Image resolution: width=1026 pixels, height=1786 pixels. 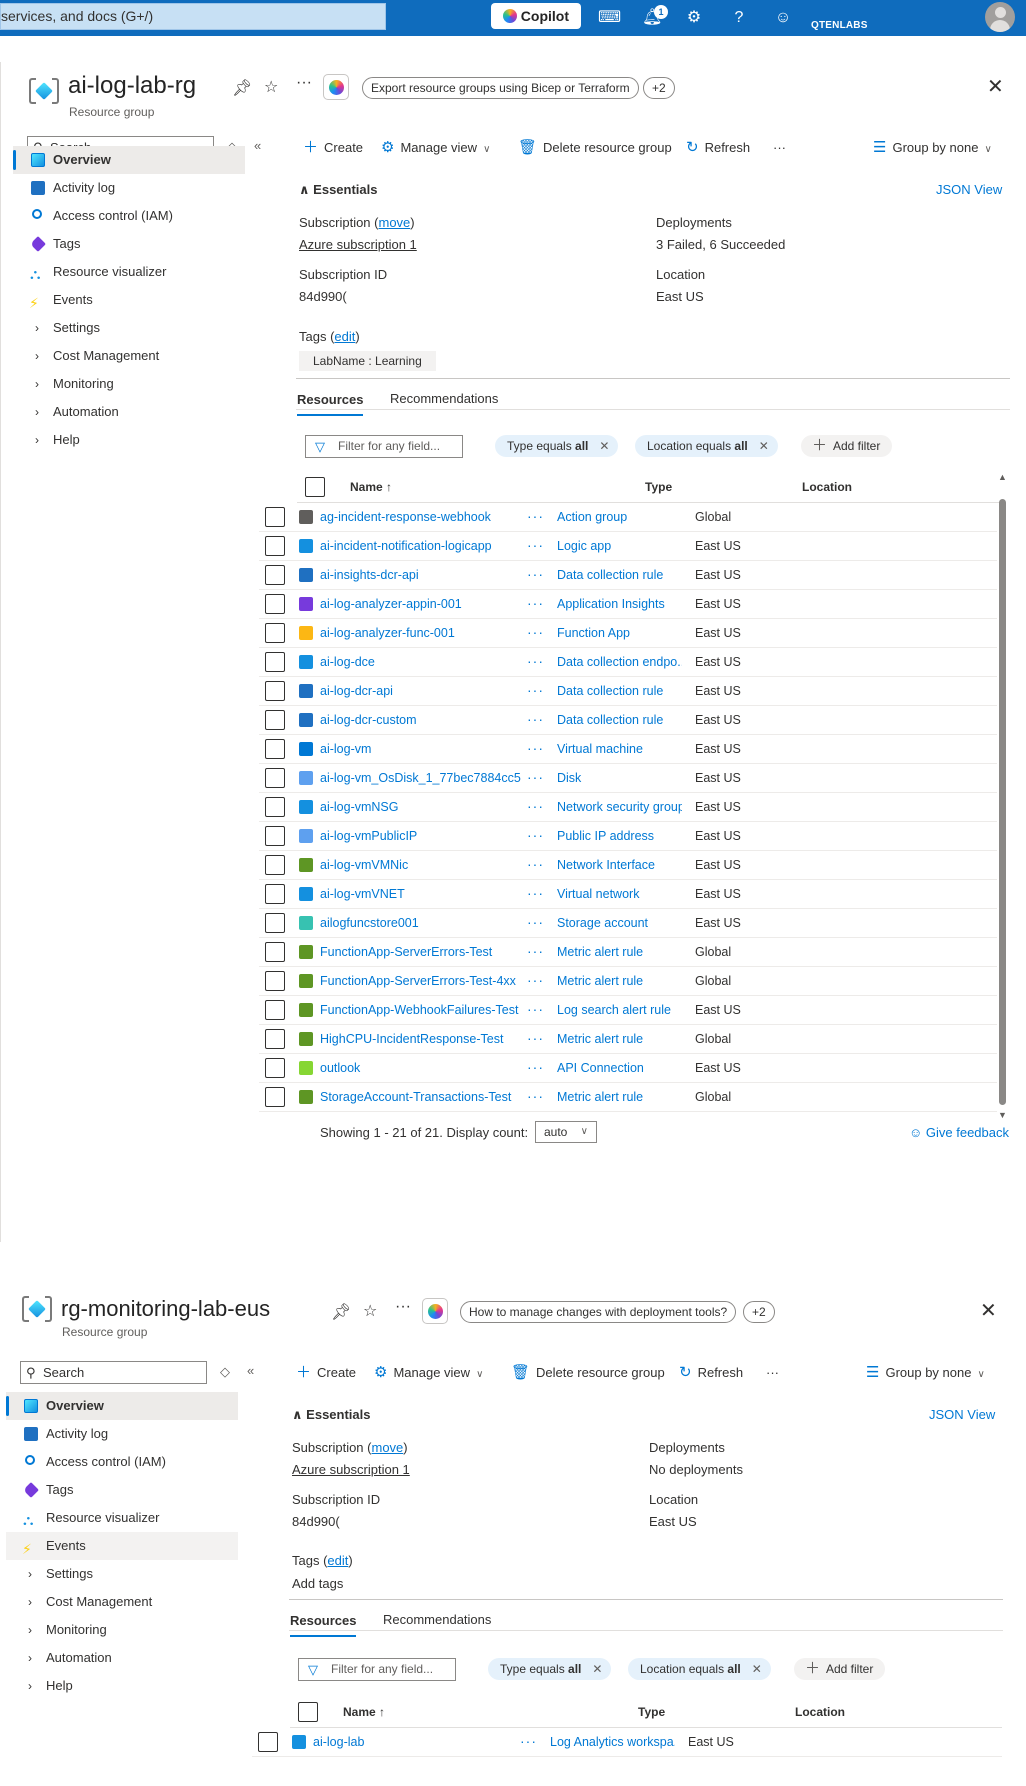 I want to click on settings-gear-icon: ⚙, so click(x=694, y=18).